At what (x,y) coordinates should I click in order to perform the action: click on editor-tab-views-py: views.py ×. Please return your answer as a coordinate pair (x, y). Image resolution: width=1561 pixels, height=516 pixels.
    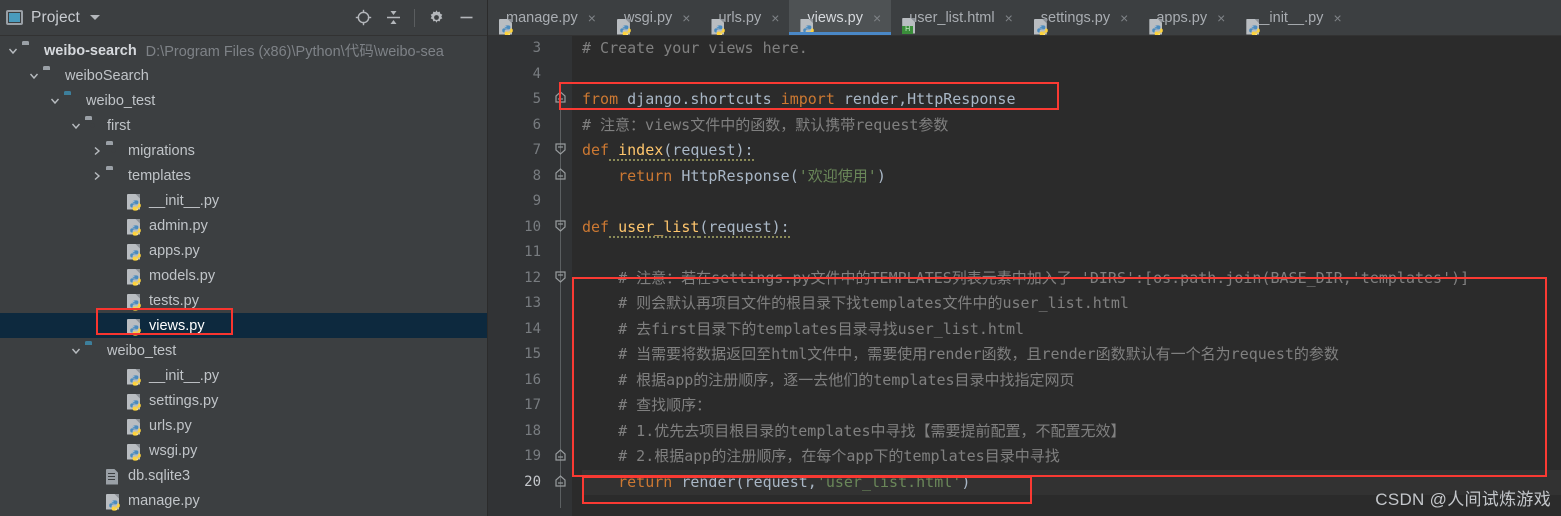
    Looking at the image, I should click on (840, 17).